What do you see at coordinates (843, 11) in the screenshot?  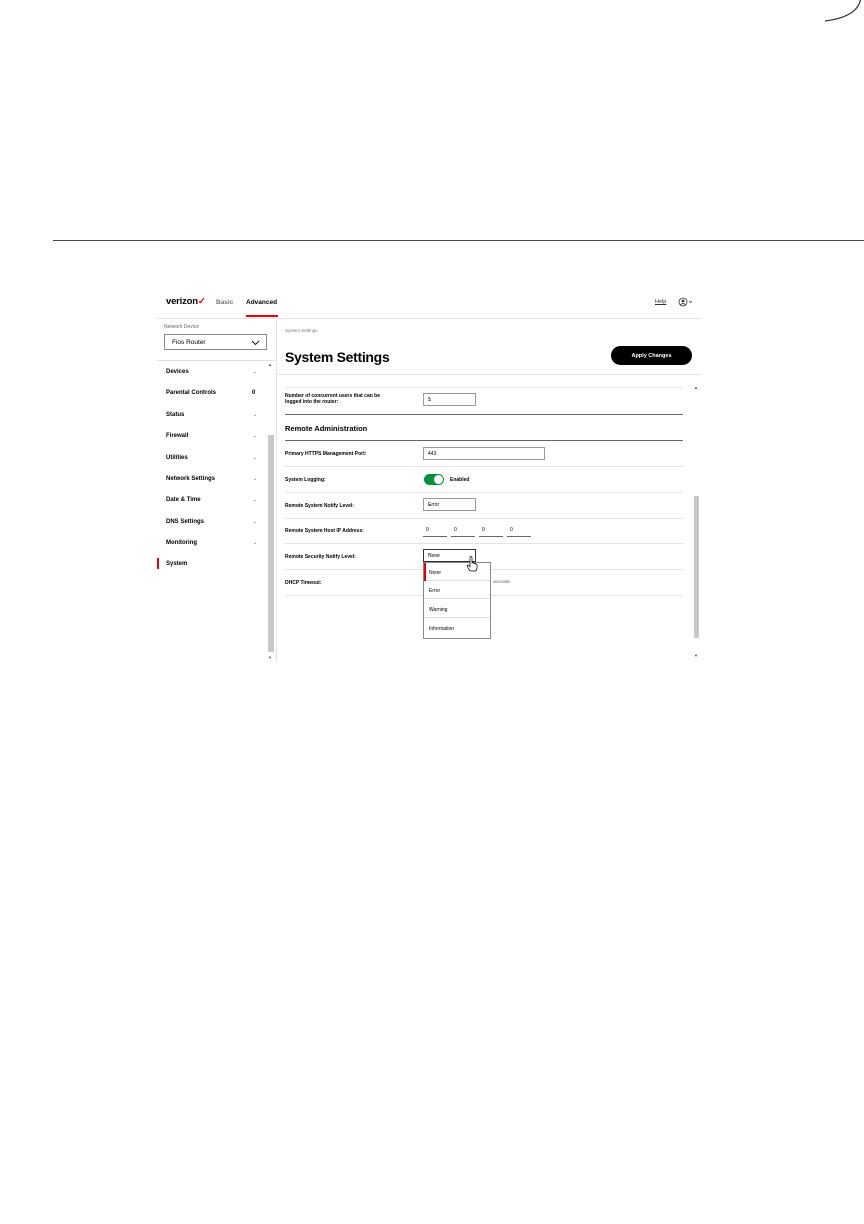 I see `corner-arc-graphic` at bounding box center [843, 11].